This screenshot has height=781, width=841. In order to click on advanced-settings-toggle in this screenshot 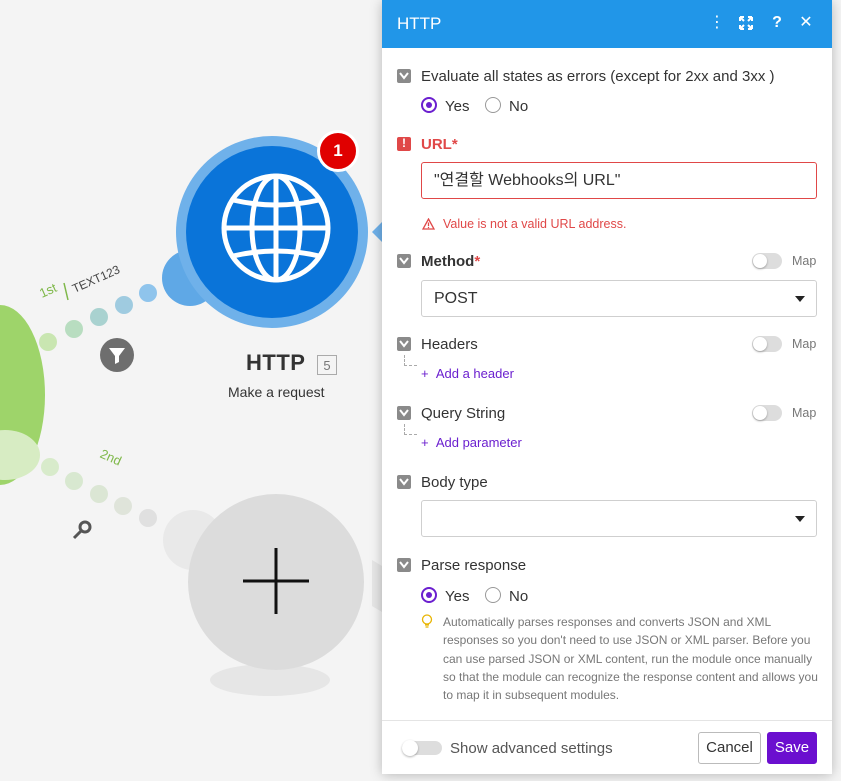, I will do `click(422, 748)`.